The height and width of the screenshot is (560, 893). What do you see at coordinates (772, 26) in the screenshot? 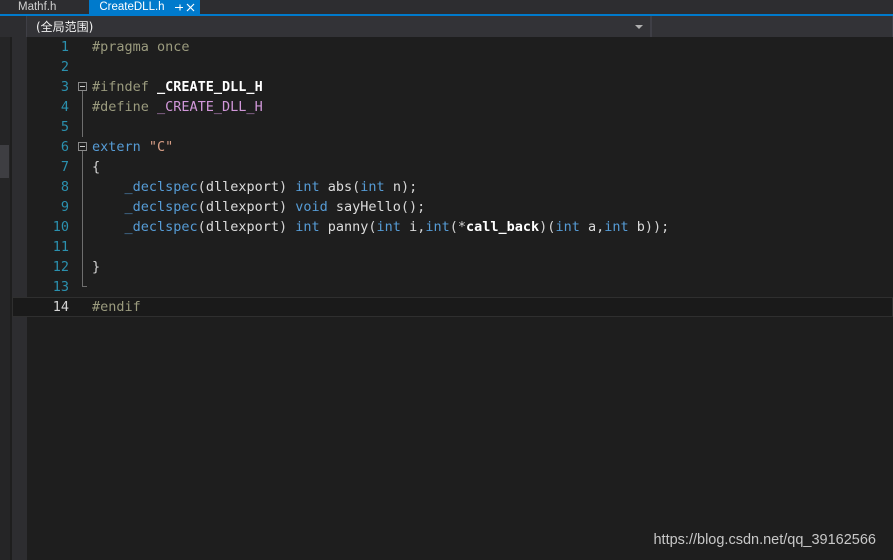
I see `member-dropdown` at bounding box center [772, 26].